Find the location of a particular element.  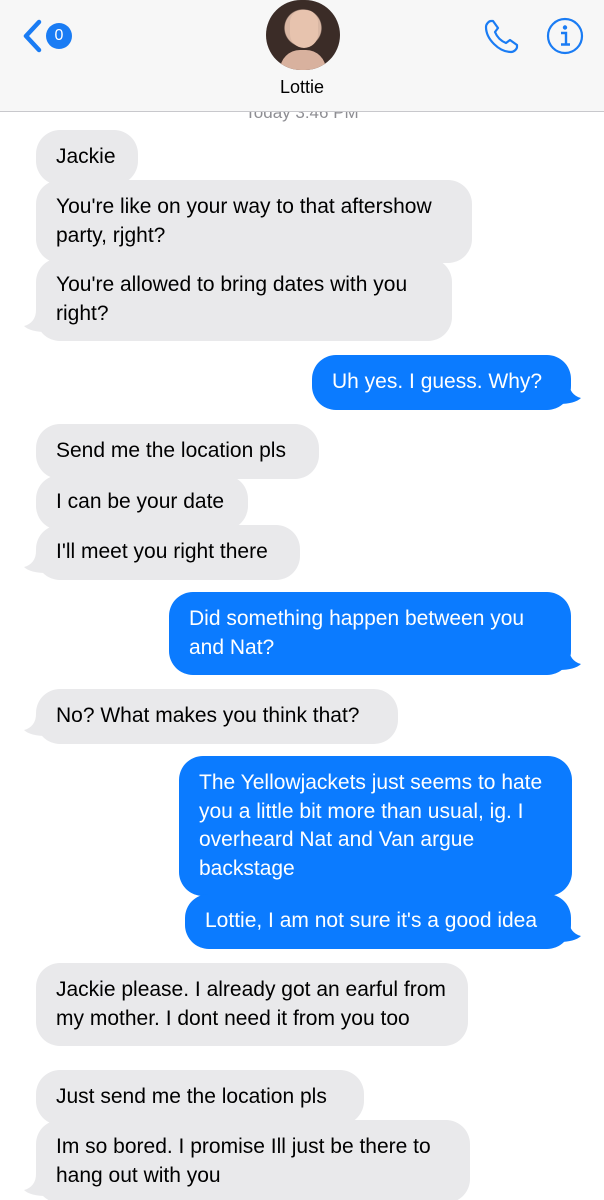

info-icon is located at coordinates (565, 36).